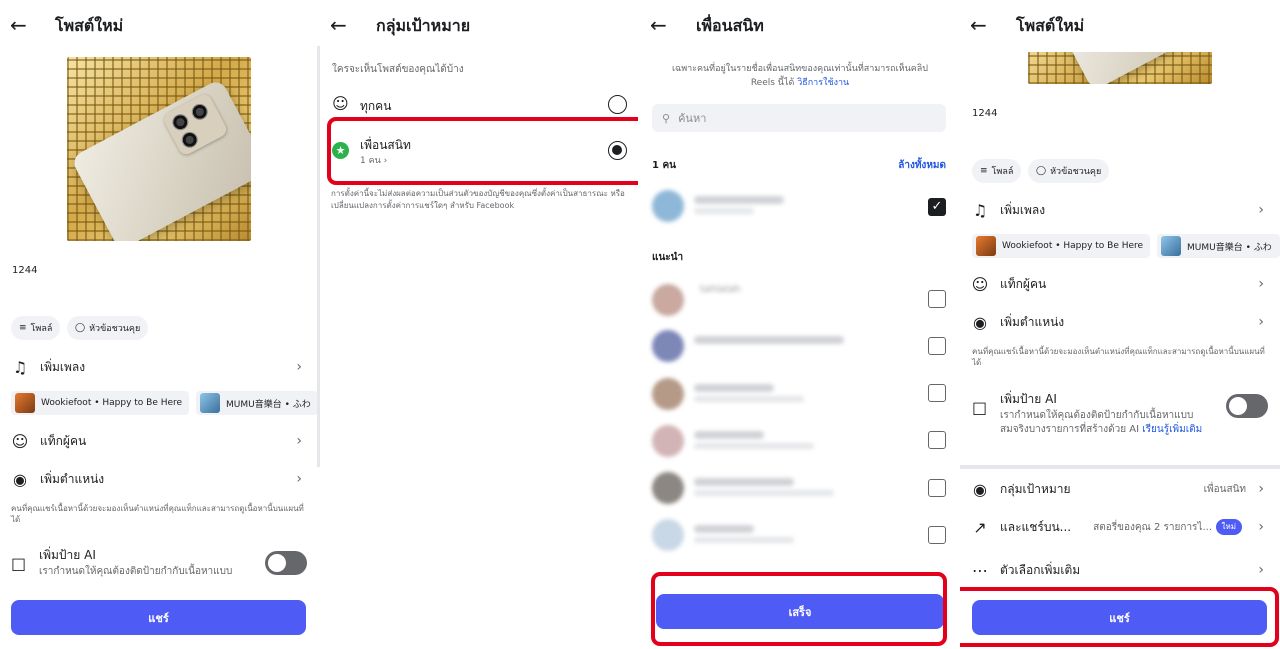 This screenshot has height=649, width=1280. Describe the element at coordinates (1172, 429) in the screenshot. I see `learn-more-link: เรียนรู้เพิ่มเติม` at that location.